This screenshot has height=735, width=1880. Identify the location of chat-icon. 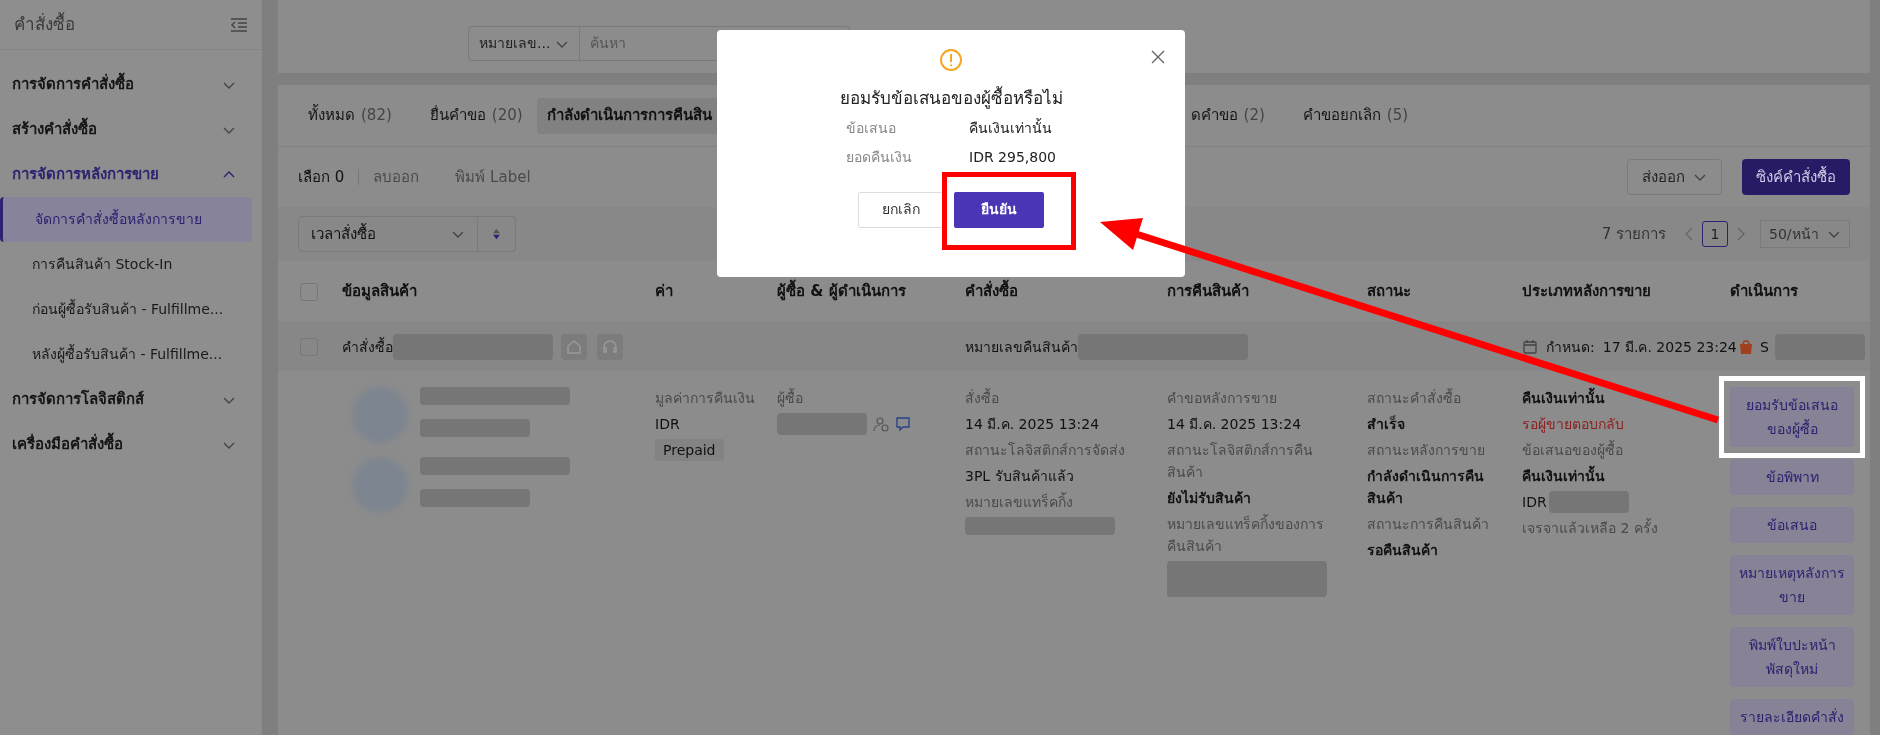
(903, 424).